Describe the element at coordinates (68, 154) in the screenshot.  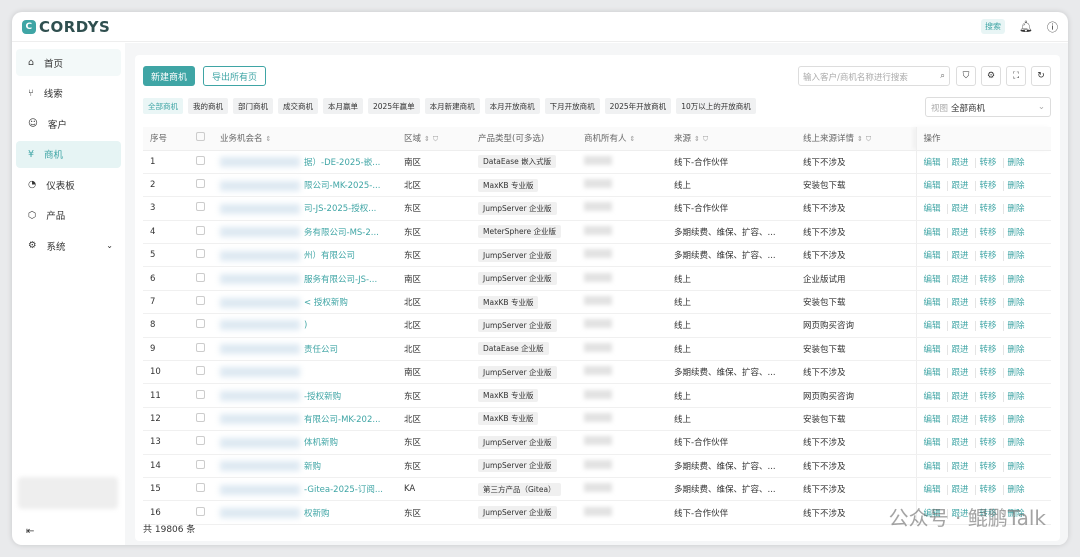
I see `sidebar-item-3: ¥ 商机` at that location.